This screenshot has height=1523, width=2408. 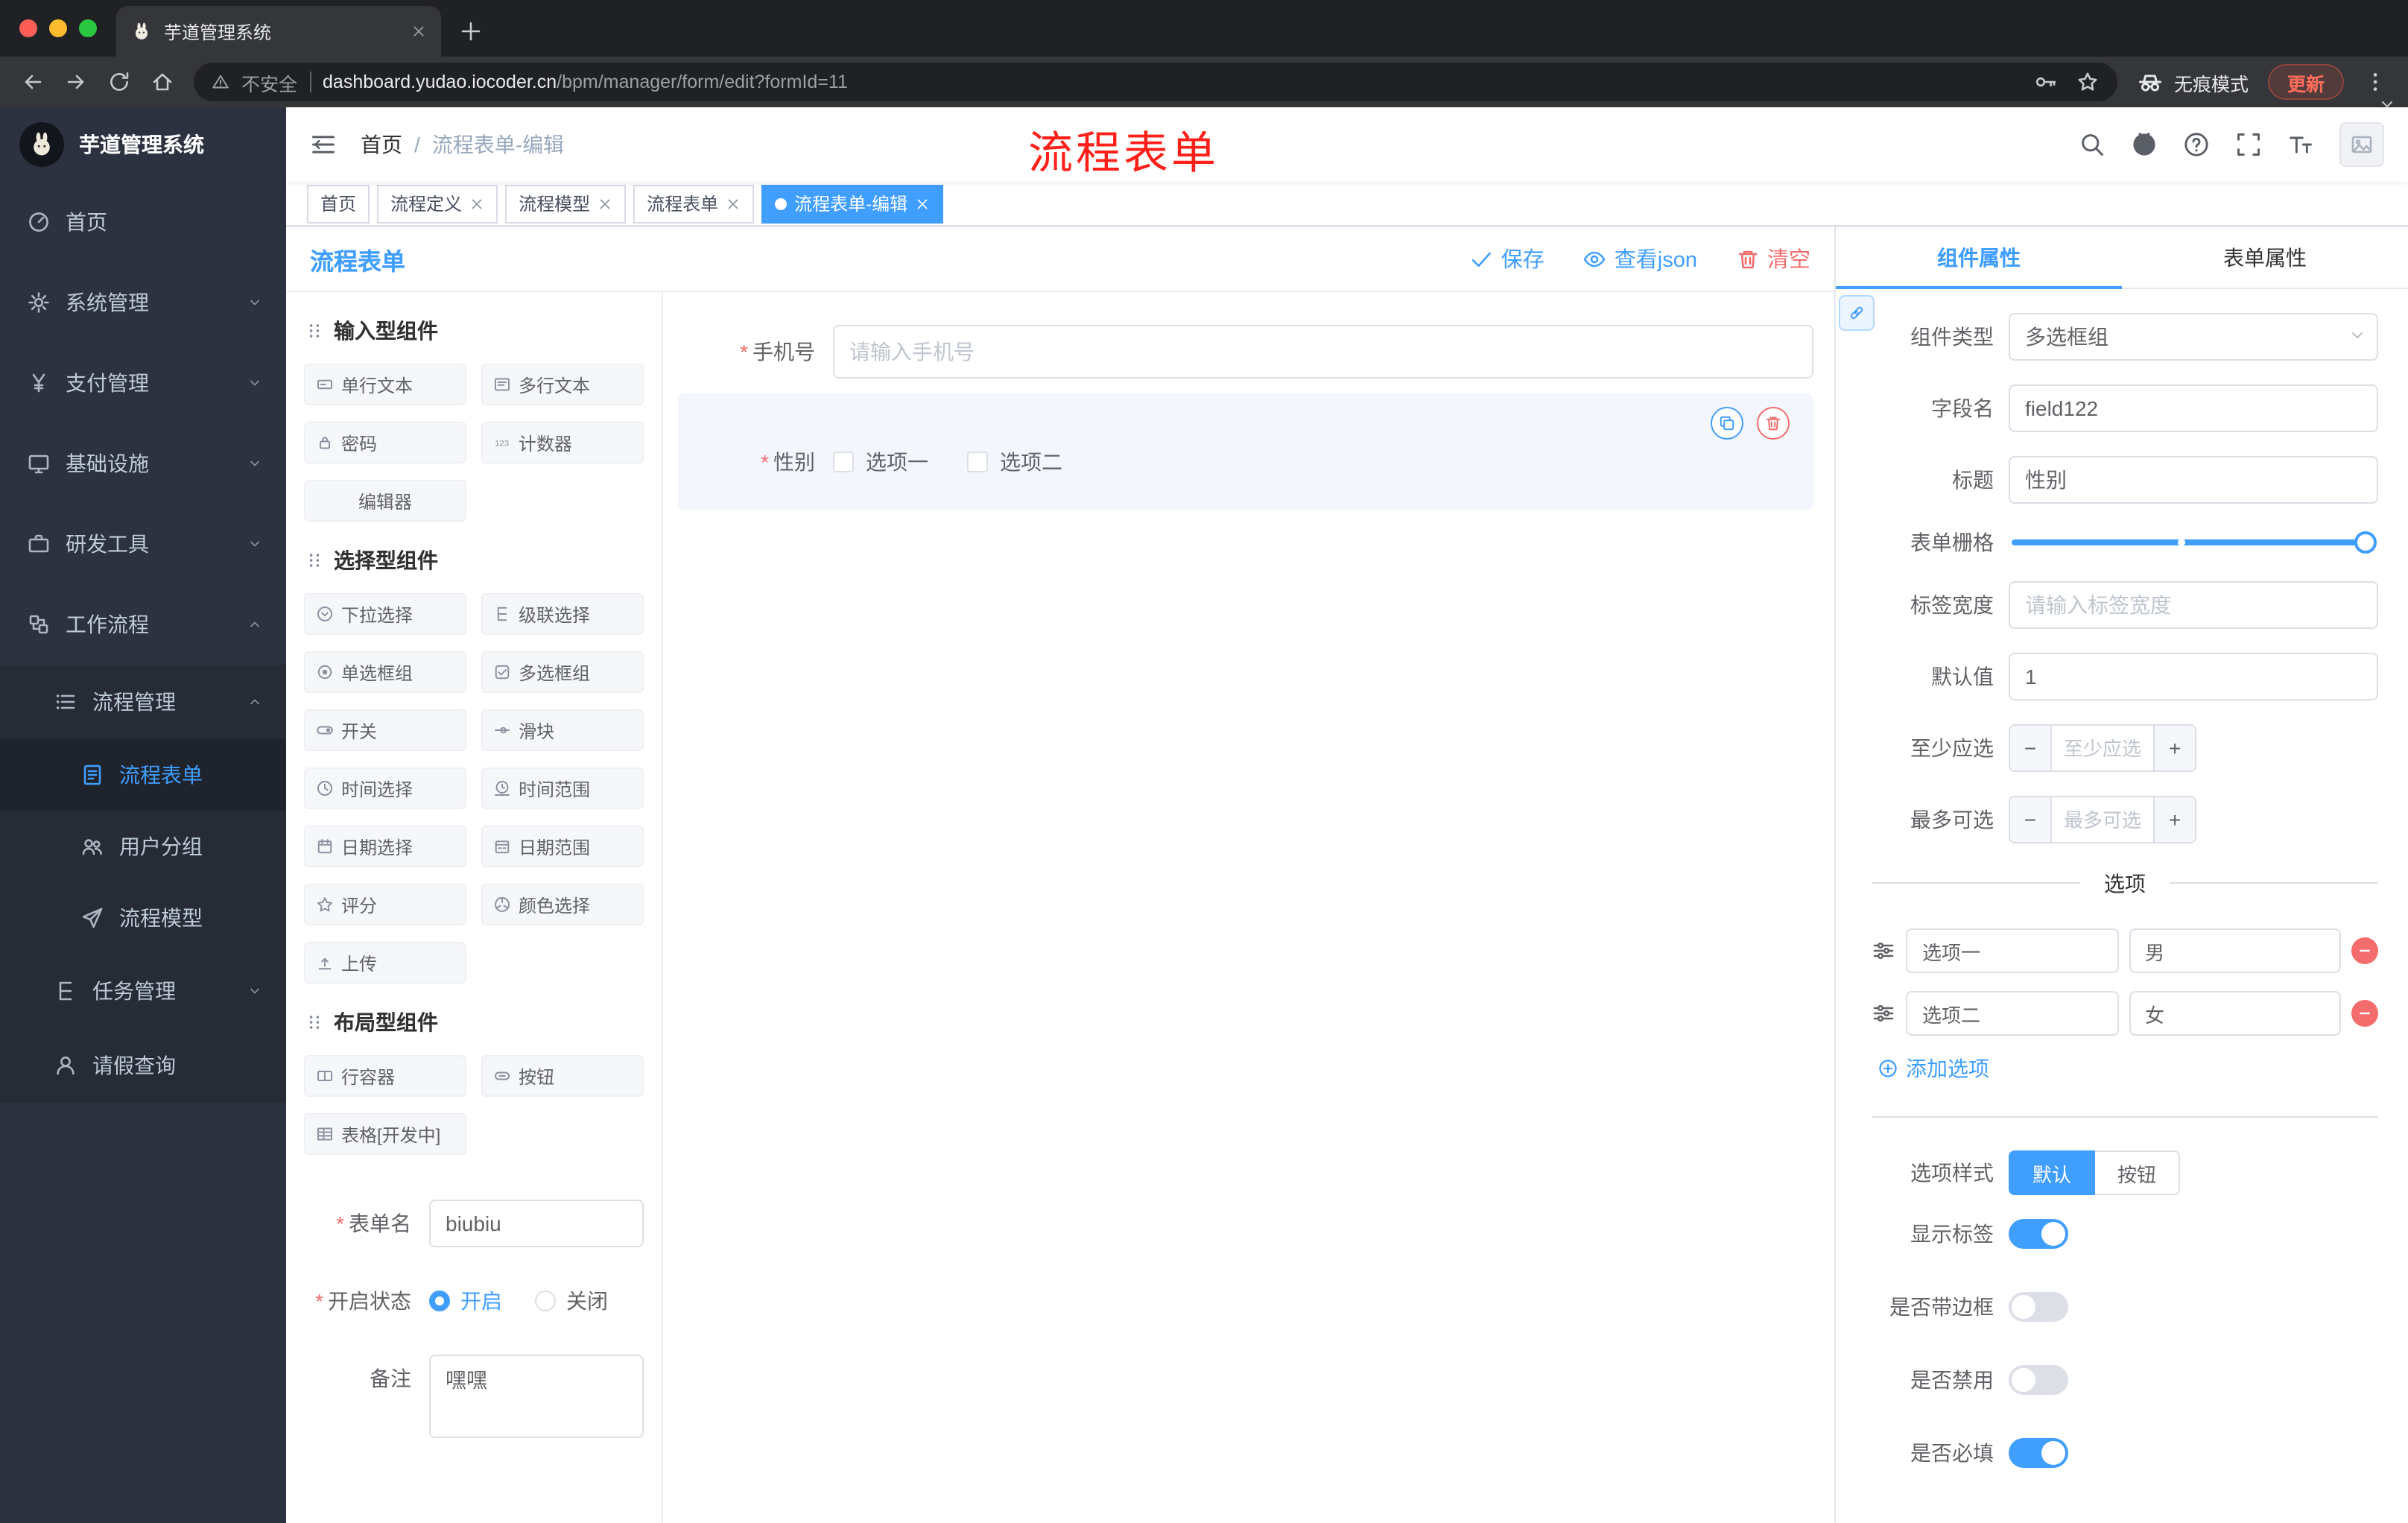 I want to click on search-icon, so click(x=2092, y=144).